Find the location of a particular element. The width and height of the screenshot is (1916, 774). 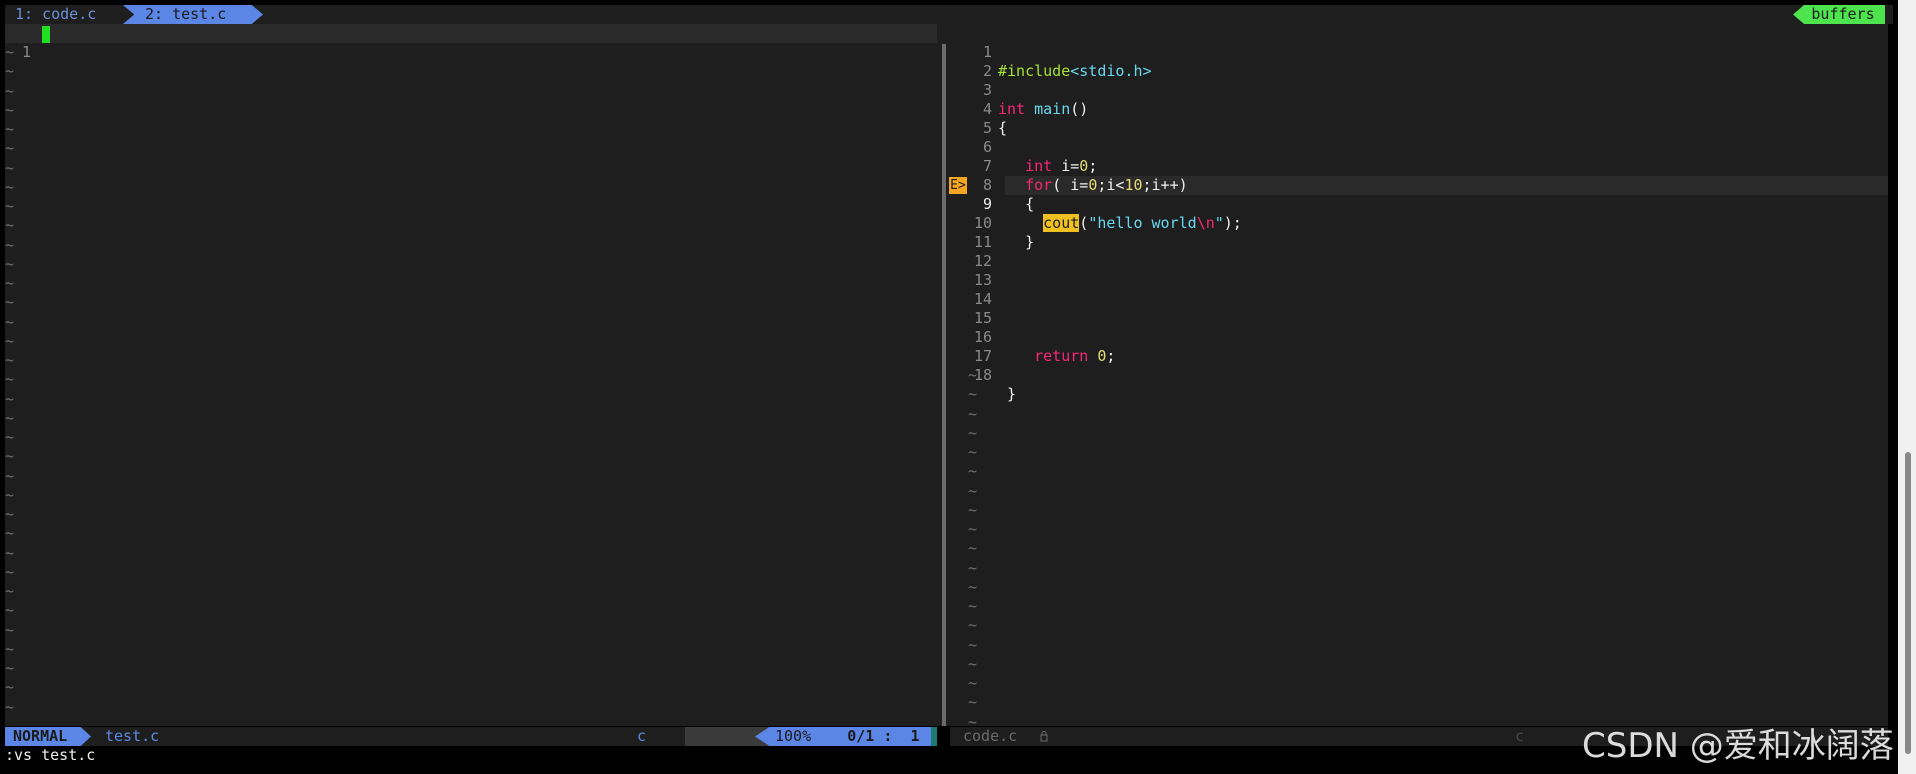

code-line-4: 4 { is located at coordinates (978, 109).